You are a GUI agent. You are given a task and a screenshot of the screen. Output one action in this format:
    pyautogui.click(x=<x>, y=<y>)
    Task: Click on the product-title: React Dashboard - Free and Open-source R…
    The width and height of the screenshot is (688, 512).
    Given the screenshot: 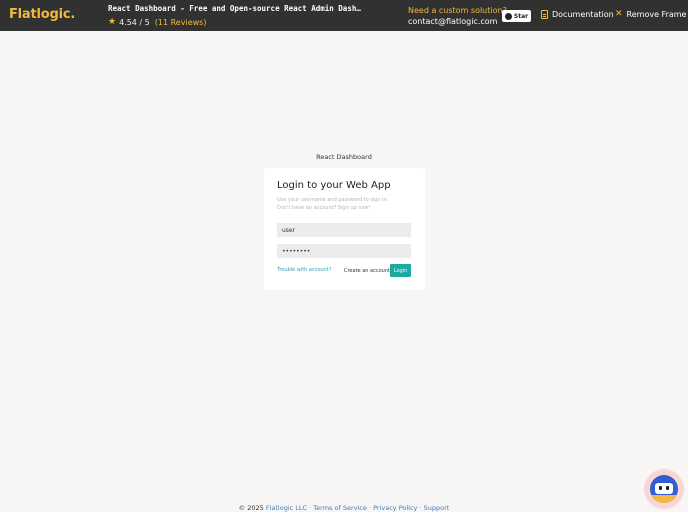 What is the action you would take?
    pyautogui.click(x=236, y=9)
    